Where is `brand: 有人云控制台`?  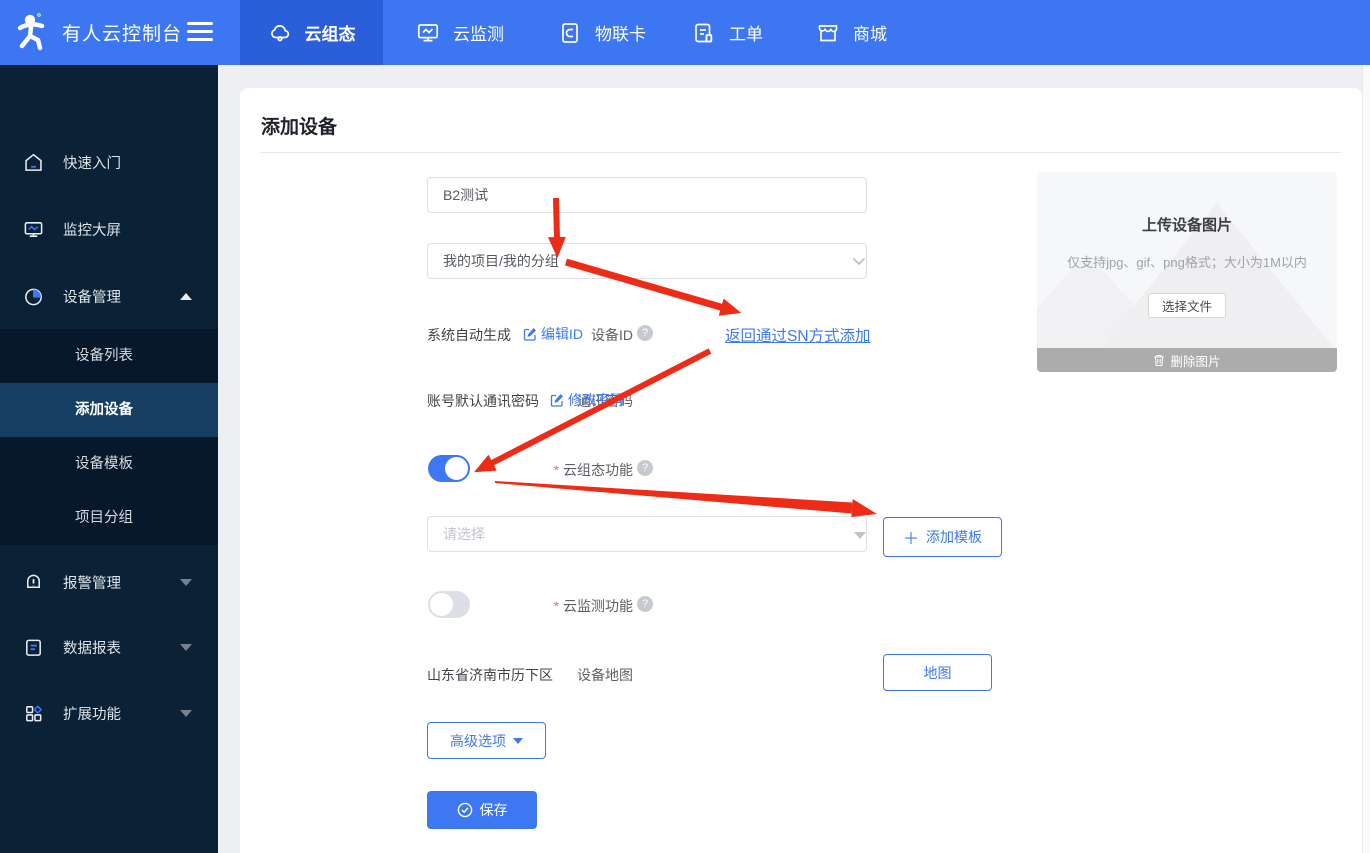
brand: 有人云控制台 is located at coordinates (97, 32).